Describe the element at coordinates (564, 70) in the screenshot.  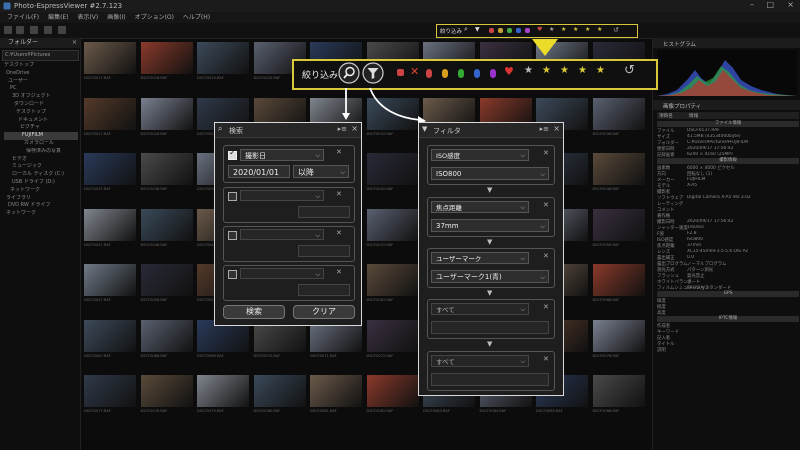
I see `rating-2-icon: ★` at that location.